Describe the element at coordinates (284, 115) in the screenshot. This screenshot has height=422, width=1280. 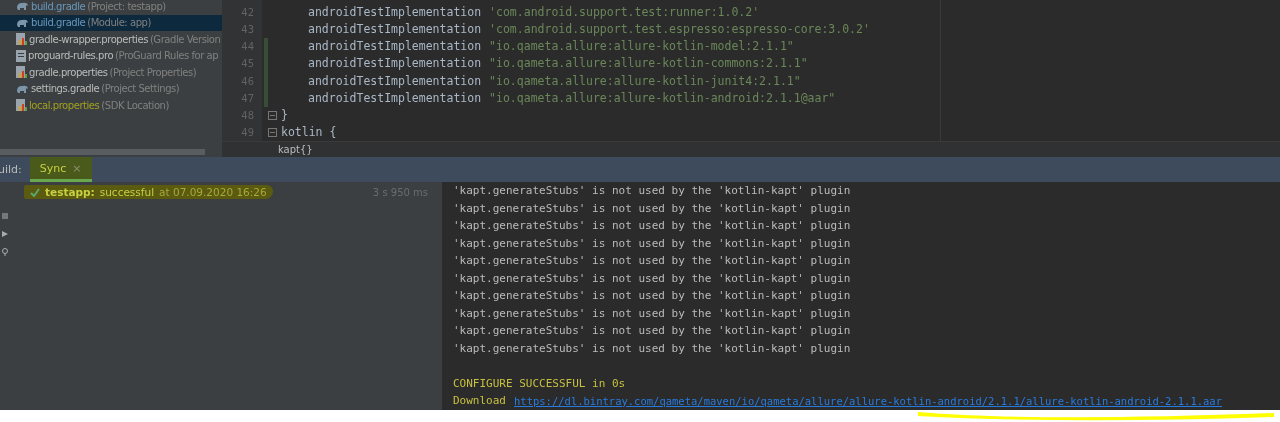
I see `code-text: }` at that location.